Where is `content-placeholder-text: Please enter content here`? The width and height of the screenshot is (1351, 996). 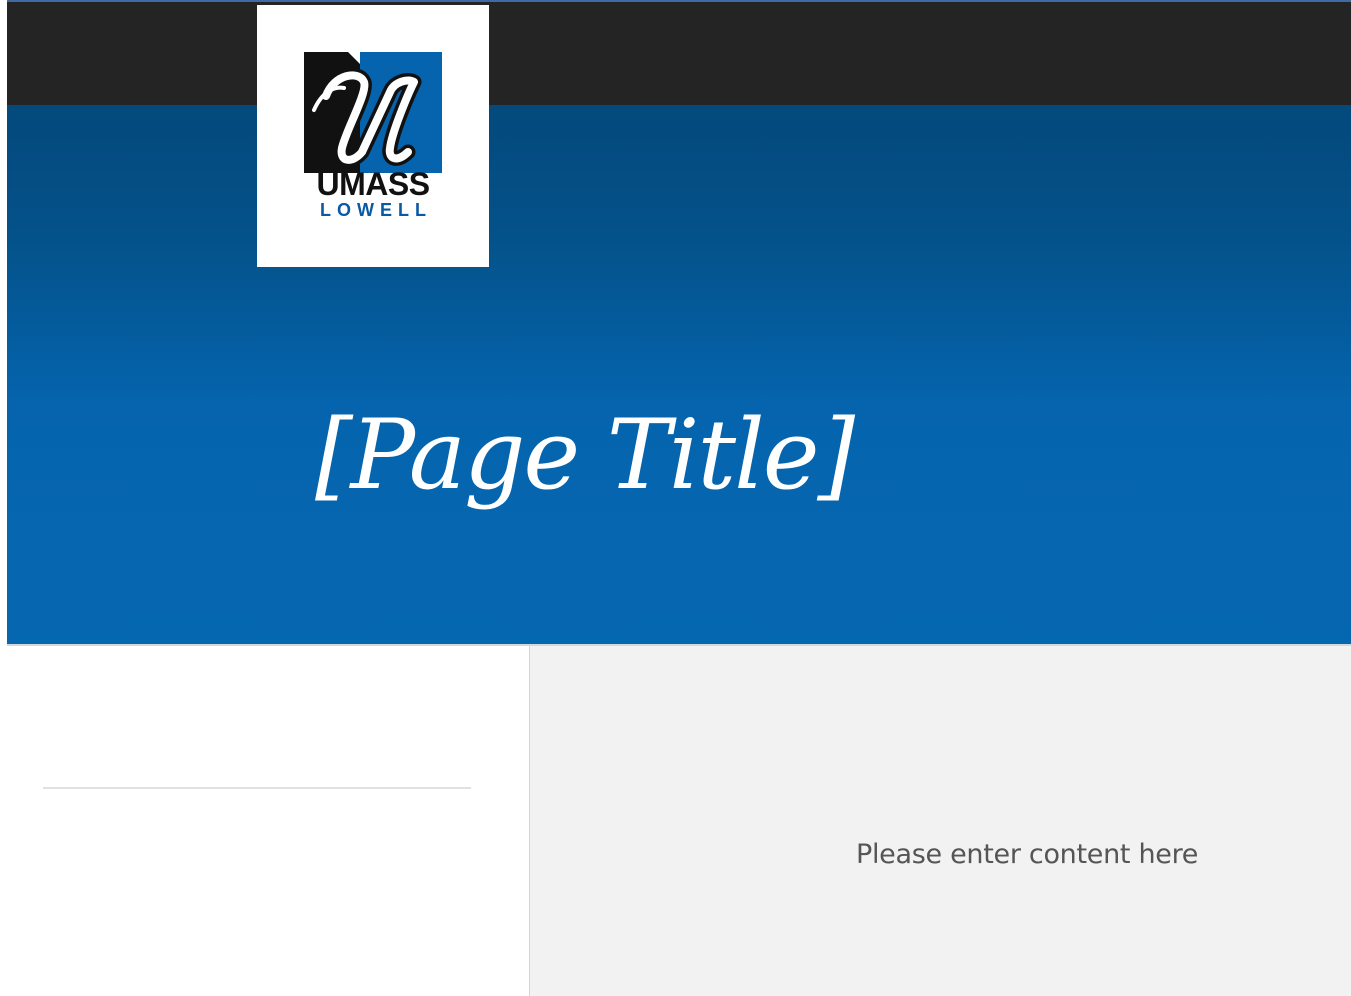 content-placeholder-text: Please enter content here is located at coordinates (1027, 854).